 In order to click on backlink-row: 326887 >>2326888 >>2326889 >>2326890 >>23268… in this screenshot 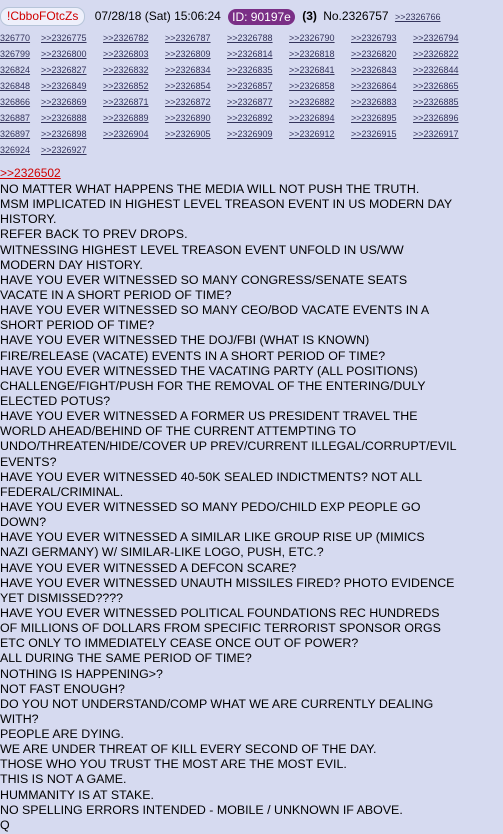, I will do `click(251, 118)`.